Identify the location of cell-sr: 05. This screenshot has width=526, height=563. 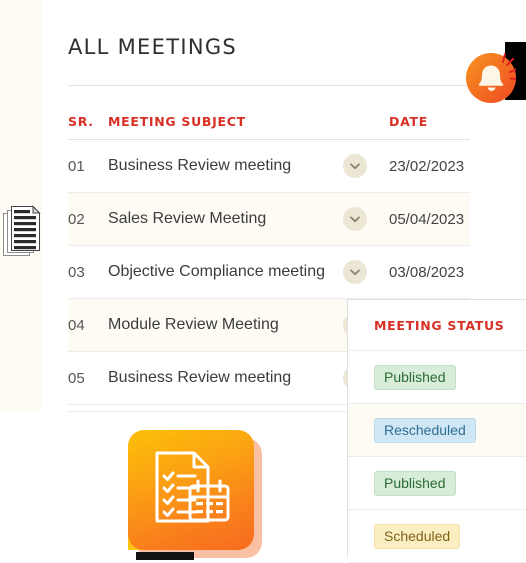
(76, 378).